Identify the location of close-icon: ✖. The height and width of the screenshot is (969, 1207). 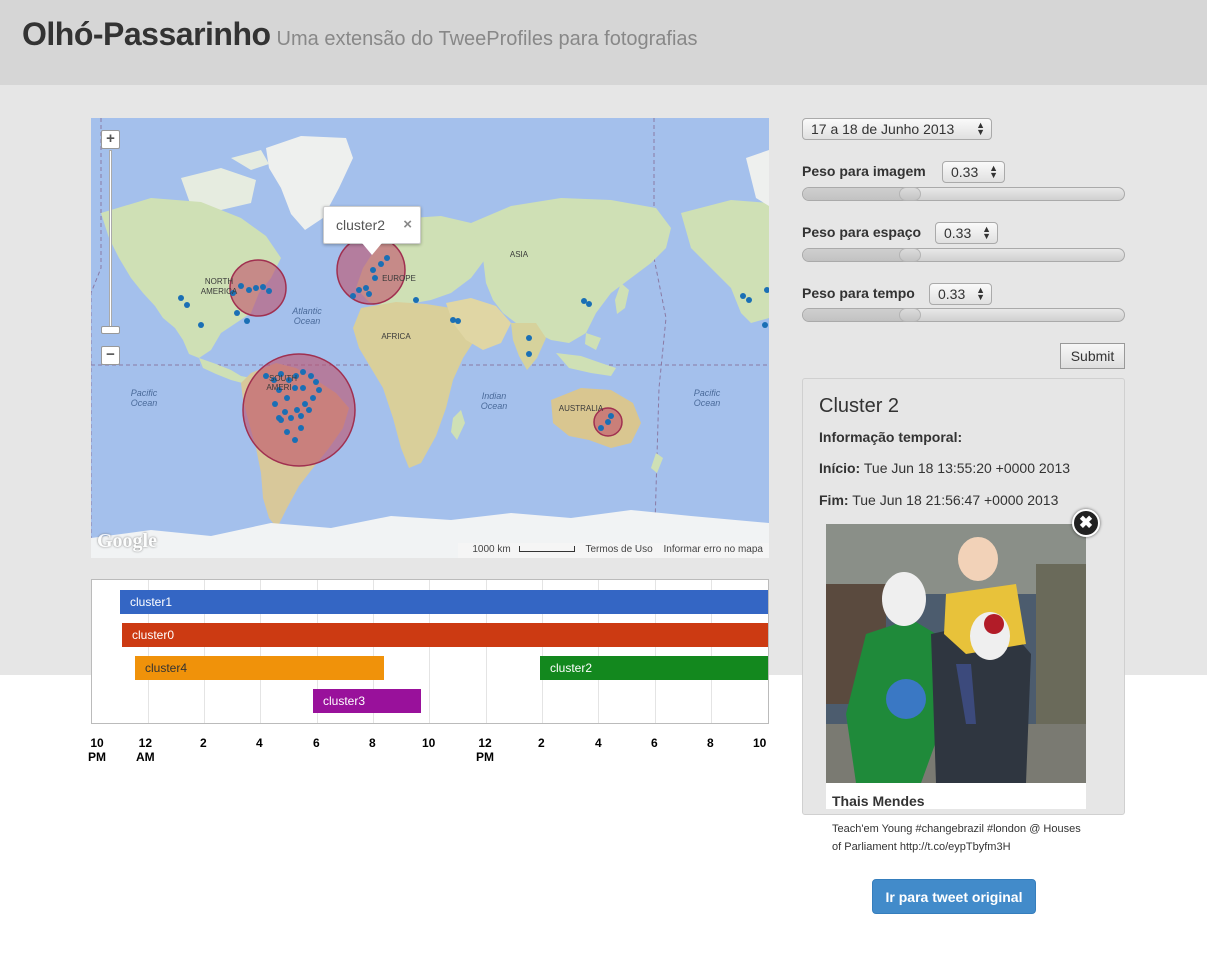
(1086, 523).